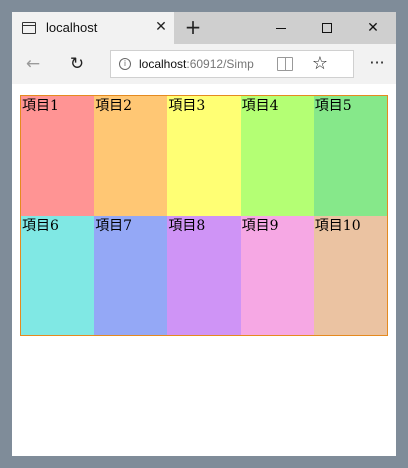  I want to click on more-menu-icon: ···, so click(377, 64).